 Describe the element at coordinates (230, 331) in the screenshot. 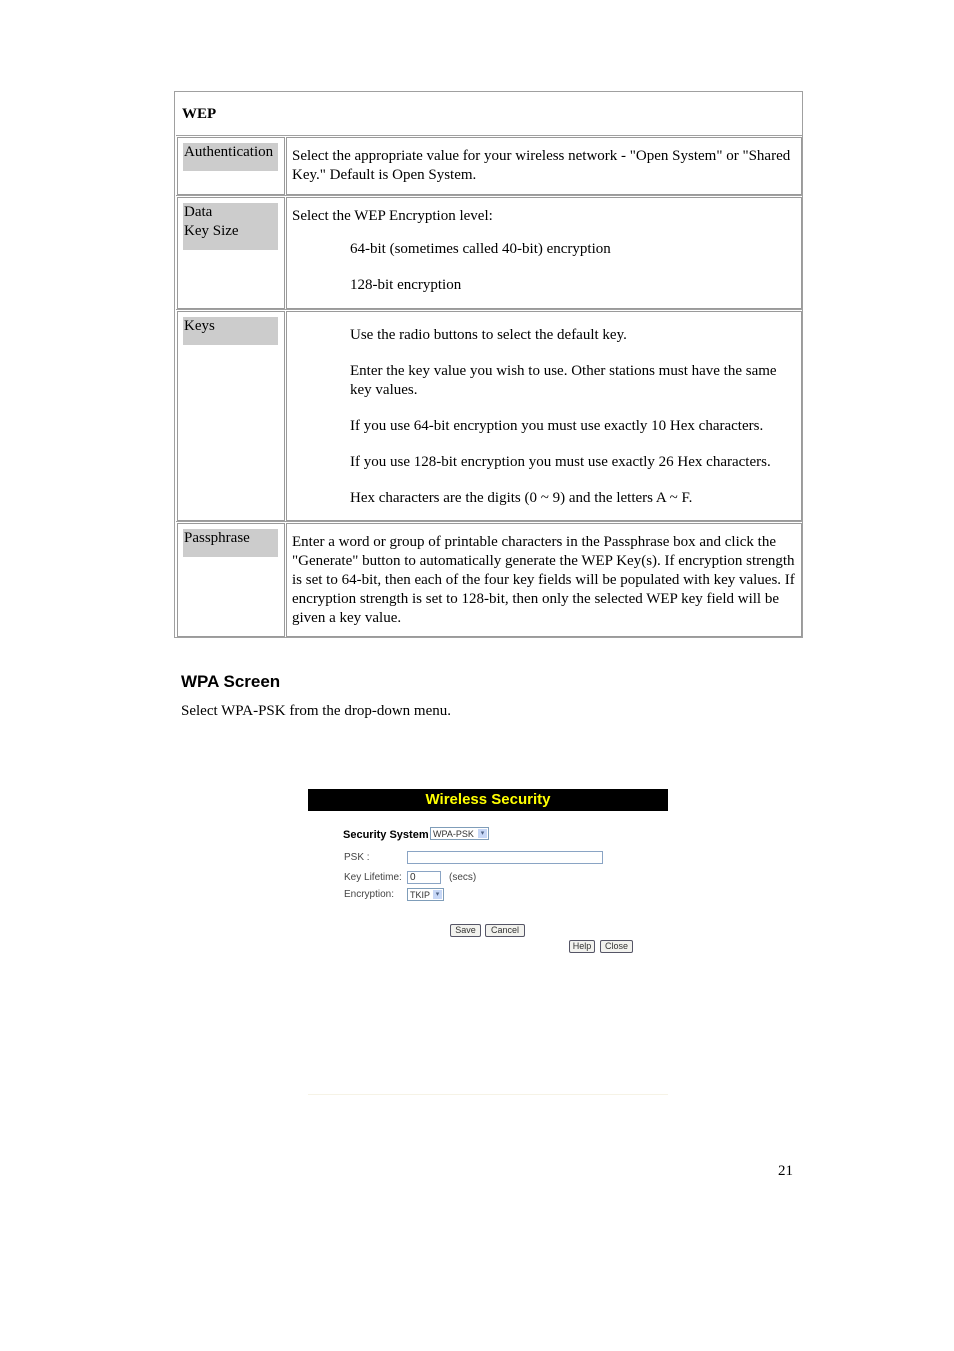

I see `keys-label: Keys` at that location.